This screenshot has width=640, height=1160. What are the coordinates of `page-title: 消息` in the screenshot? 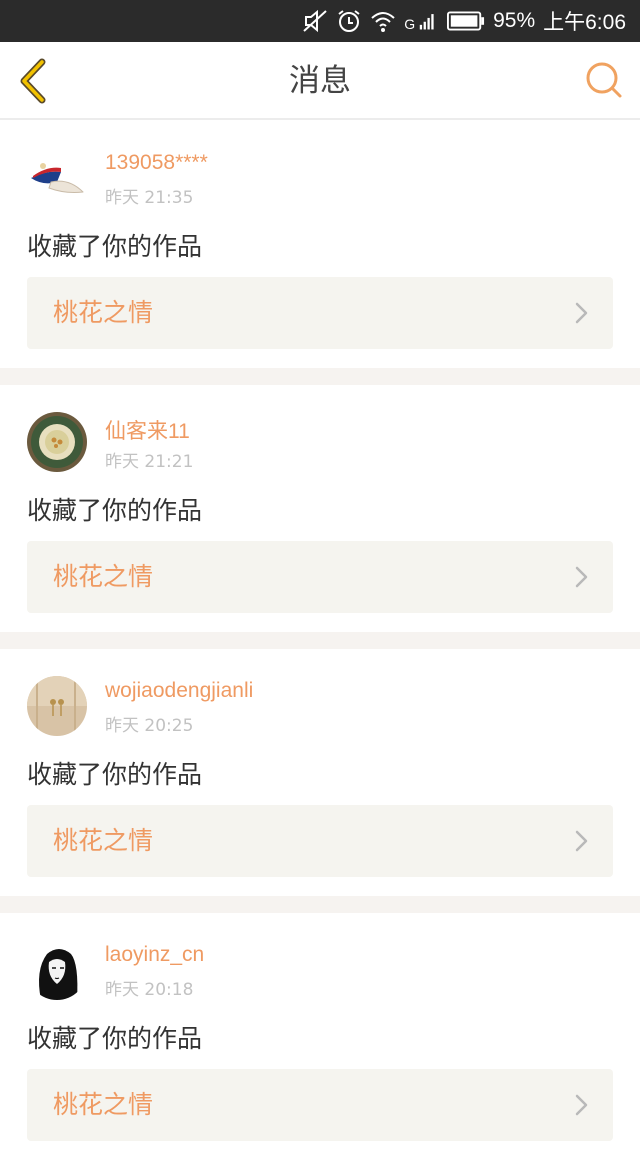 It's located at (320, 81).